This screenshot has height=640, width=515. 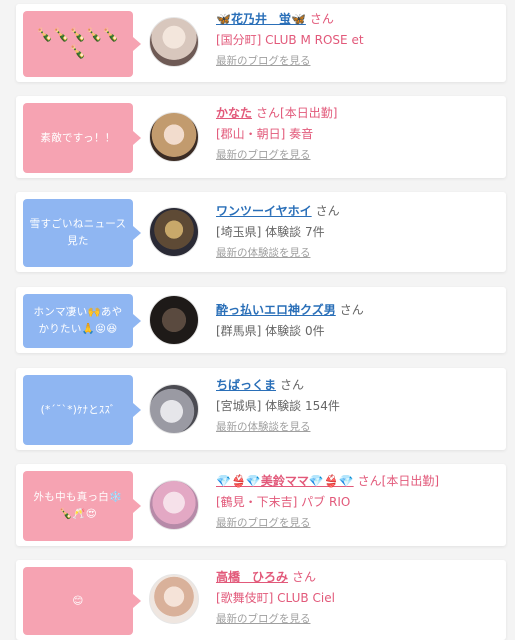 I want to click on message-bubble: 🍾🍾🍾🍾🍾🍾, so click(x=82, y=44).